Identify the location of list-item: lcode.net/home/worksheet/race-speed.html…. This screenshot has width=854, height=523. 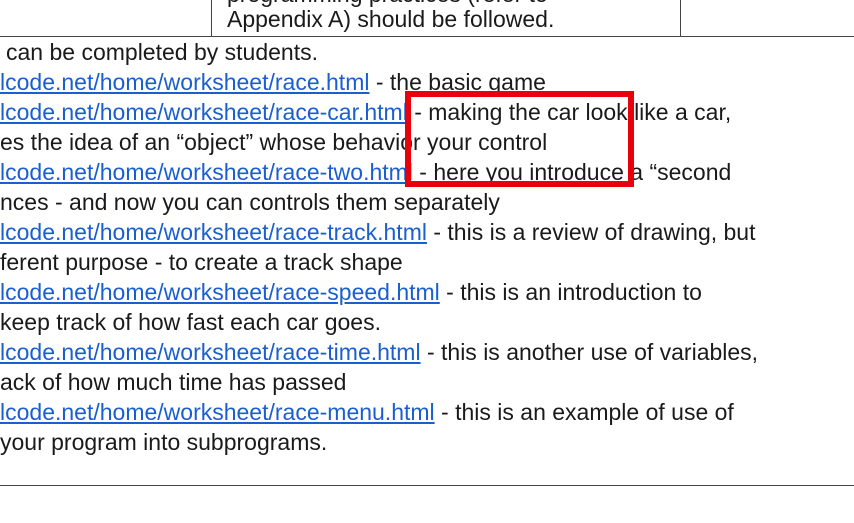
(351, 292).